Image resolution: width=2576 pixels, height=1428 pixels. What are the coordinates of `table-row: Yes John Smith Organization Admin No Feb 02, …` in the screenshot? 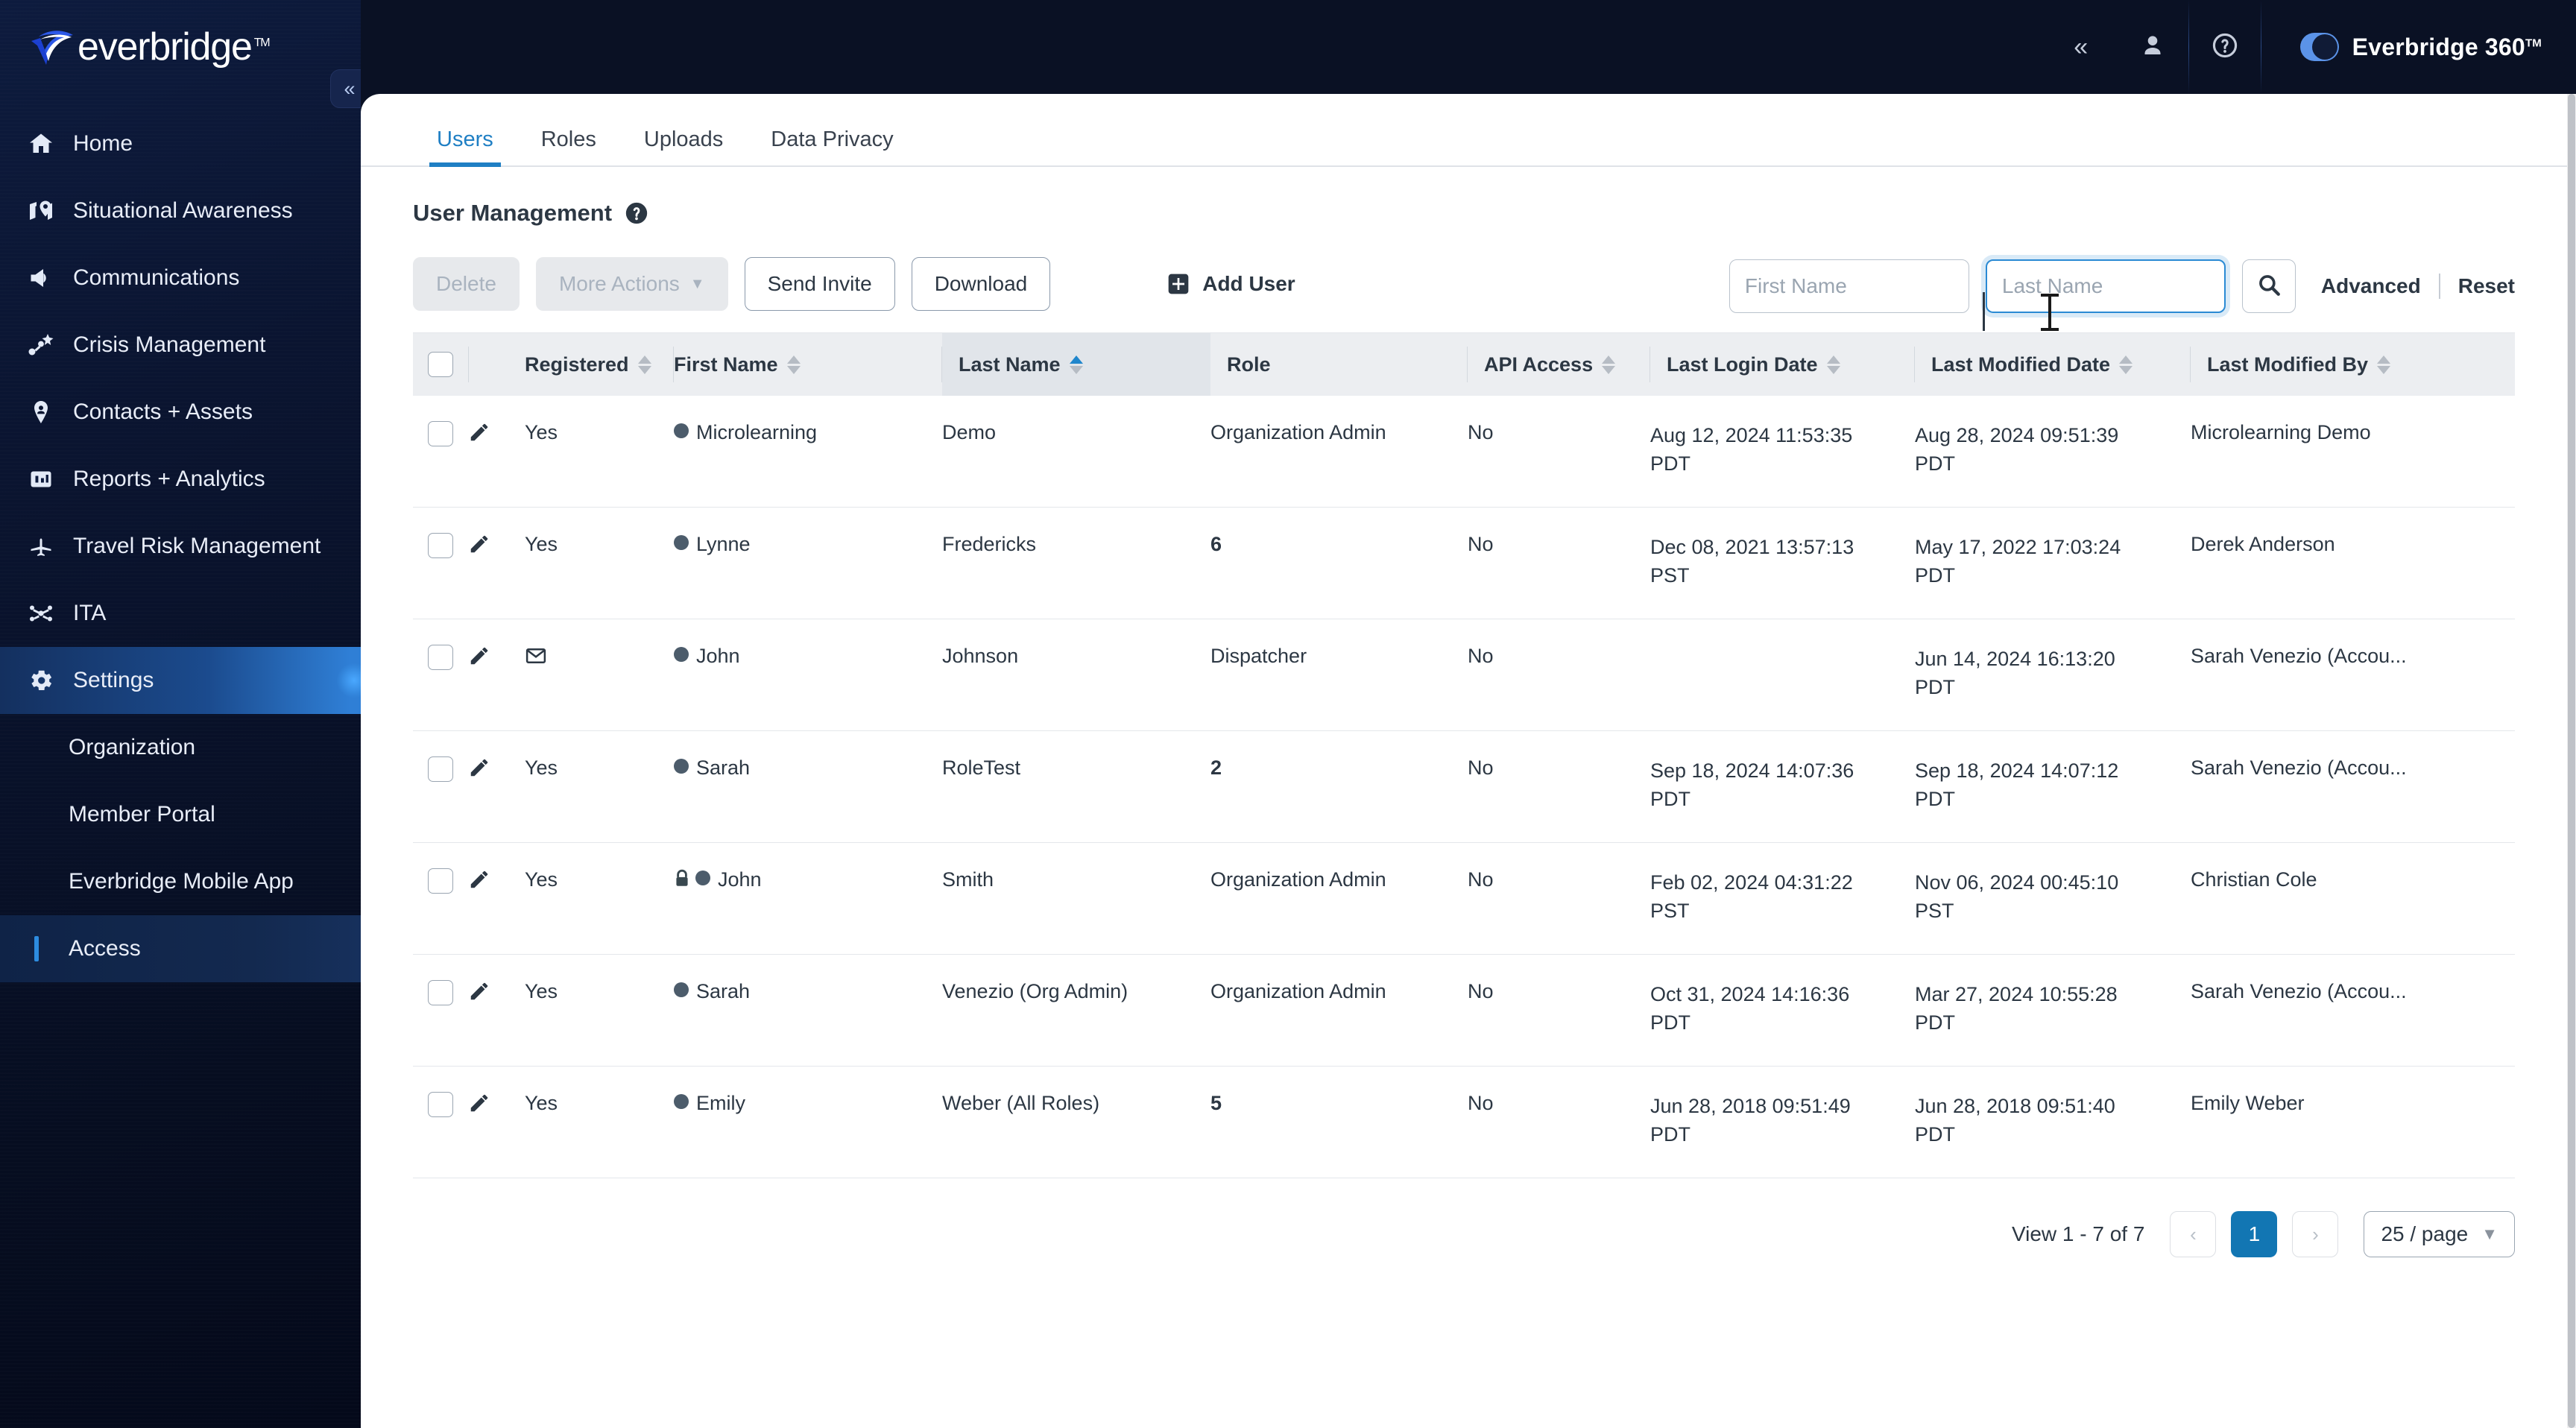 It's located at (1464, 899).